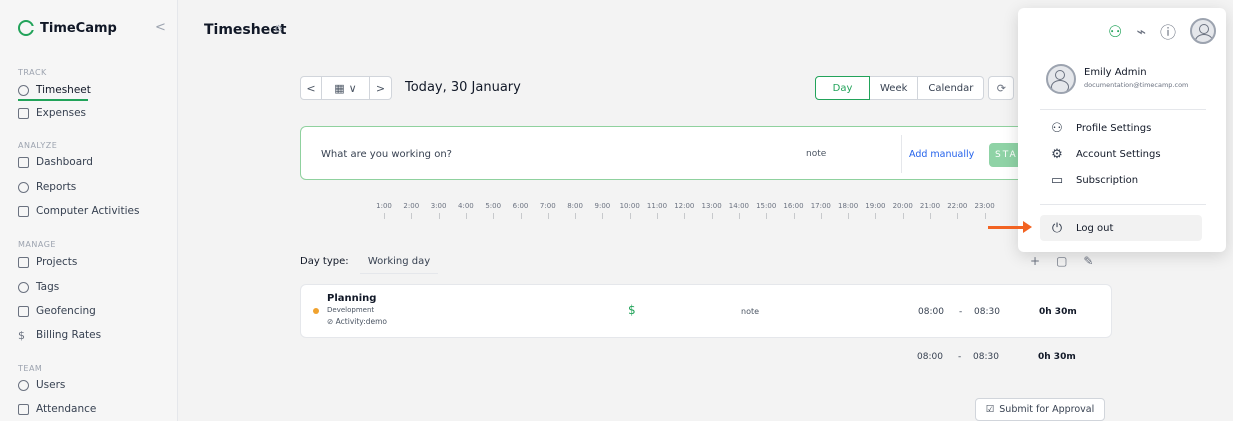  I want to click on entry-tag-label: Activity:demo, so click(361, 321).